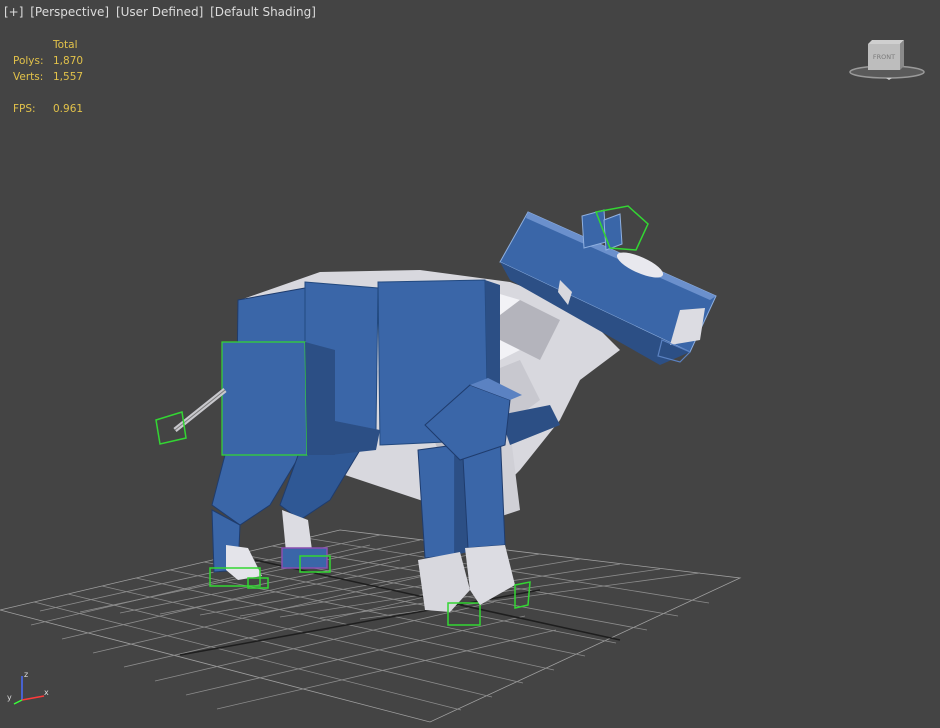 The width and height of the screenshot is (940, 728). Describe the element at coordinates (304, 558) in the screenshot. I see `hind-right-foot-control` at that location.